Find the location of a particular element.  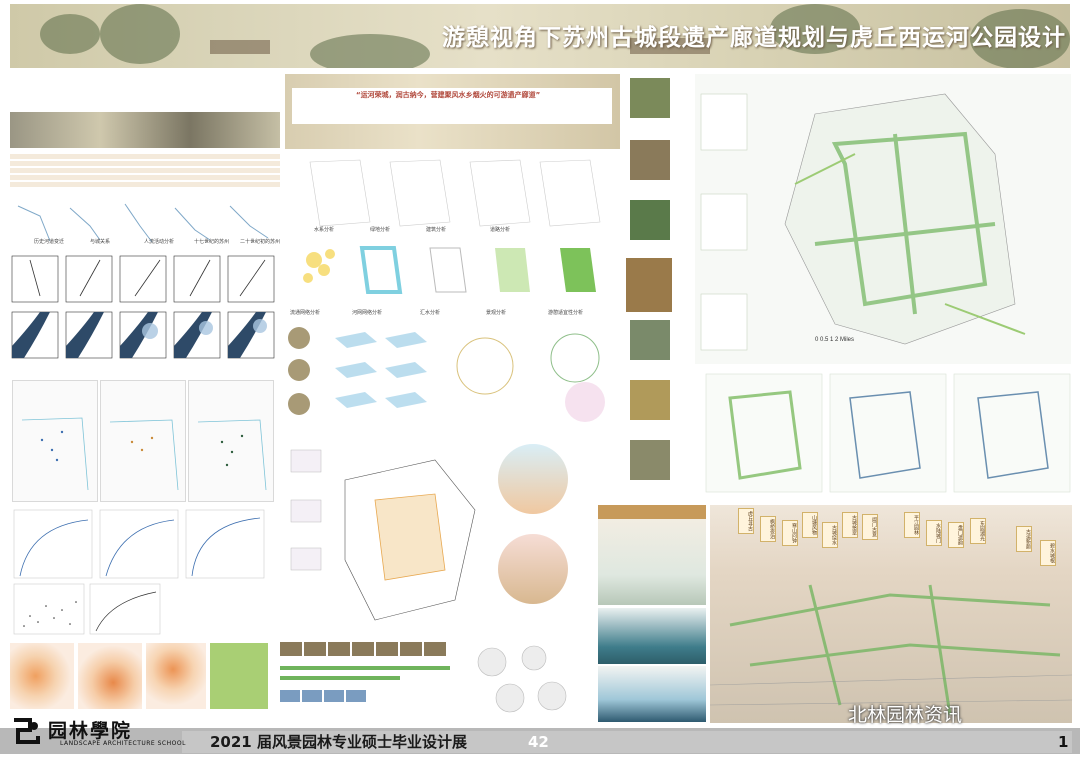

poi-map-overlay is located at coordinates (144, 454).